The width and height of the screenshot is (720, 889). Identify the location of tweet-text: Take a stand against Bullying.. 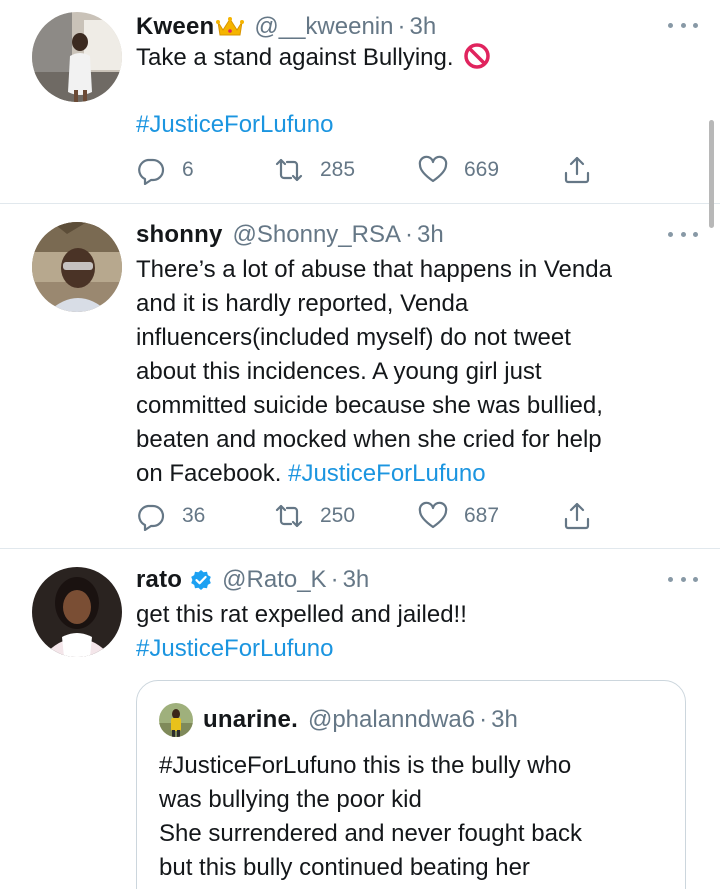
(416, 58).